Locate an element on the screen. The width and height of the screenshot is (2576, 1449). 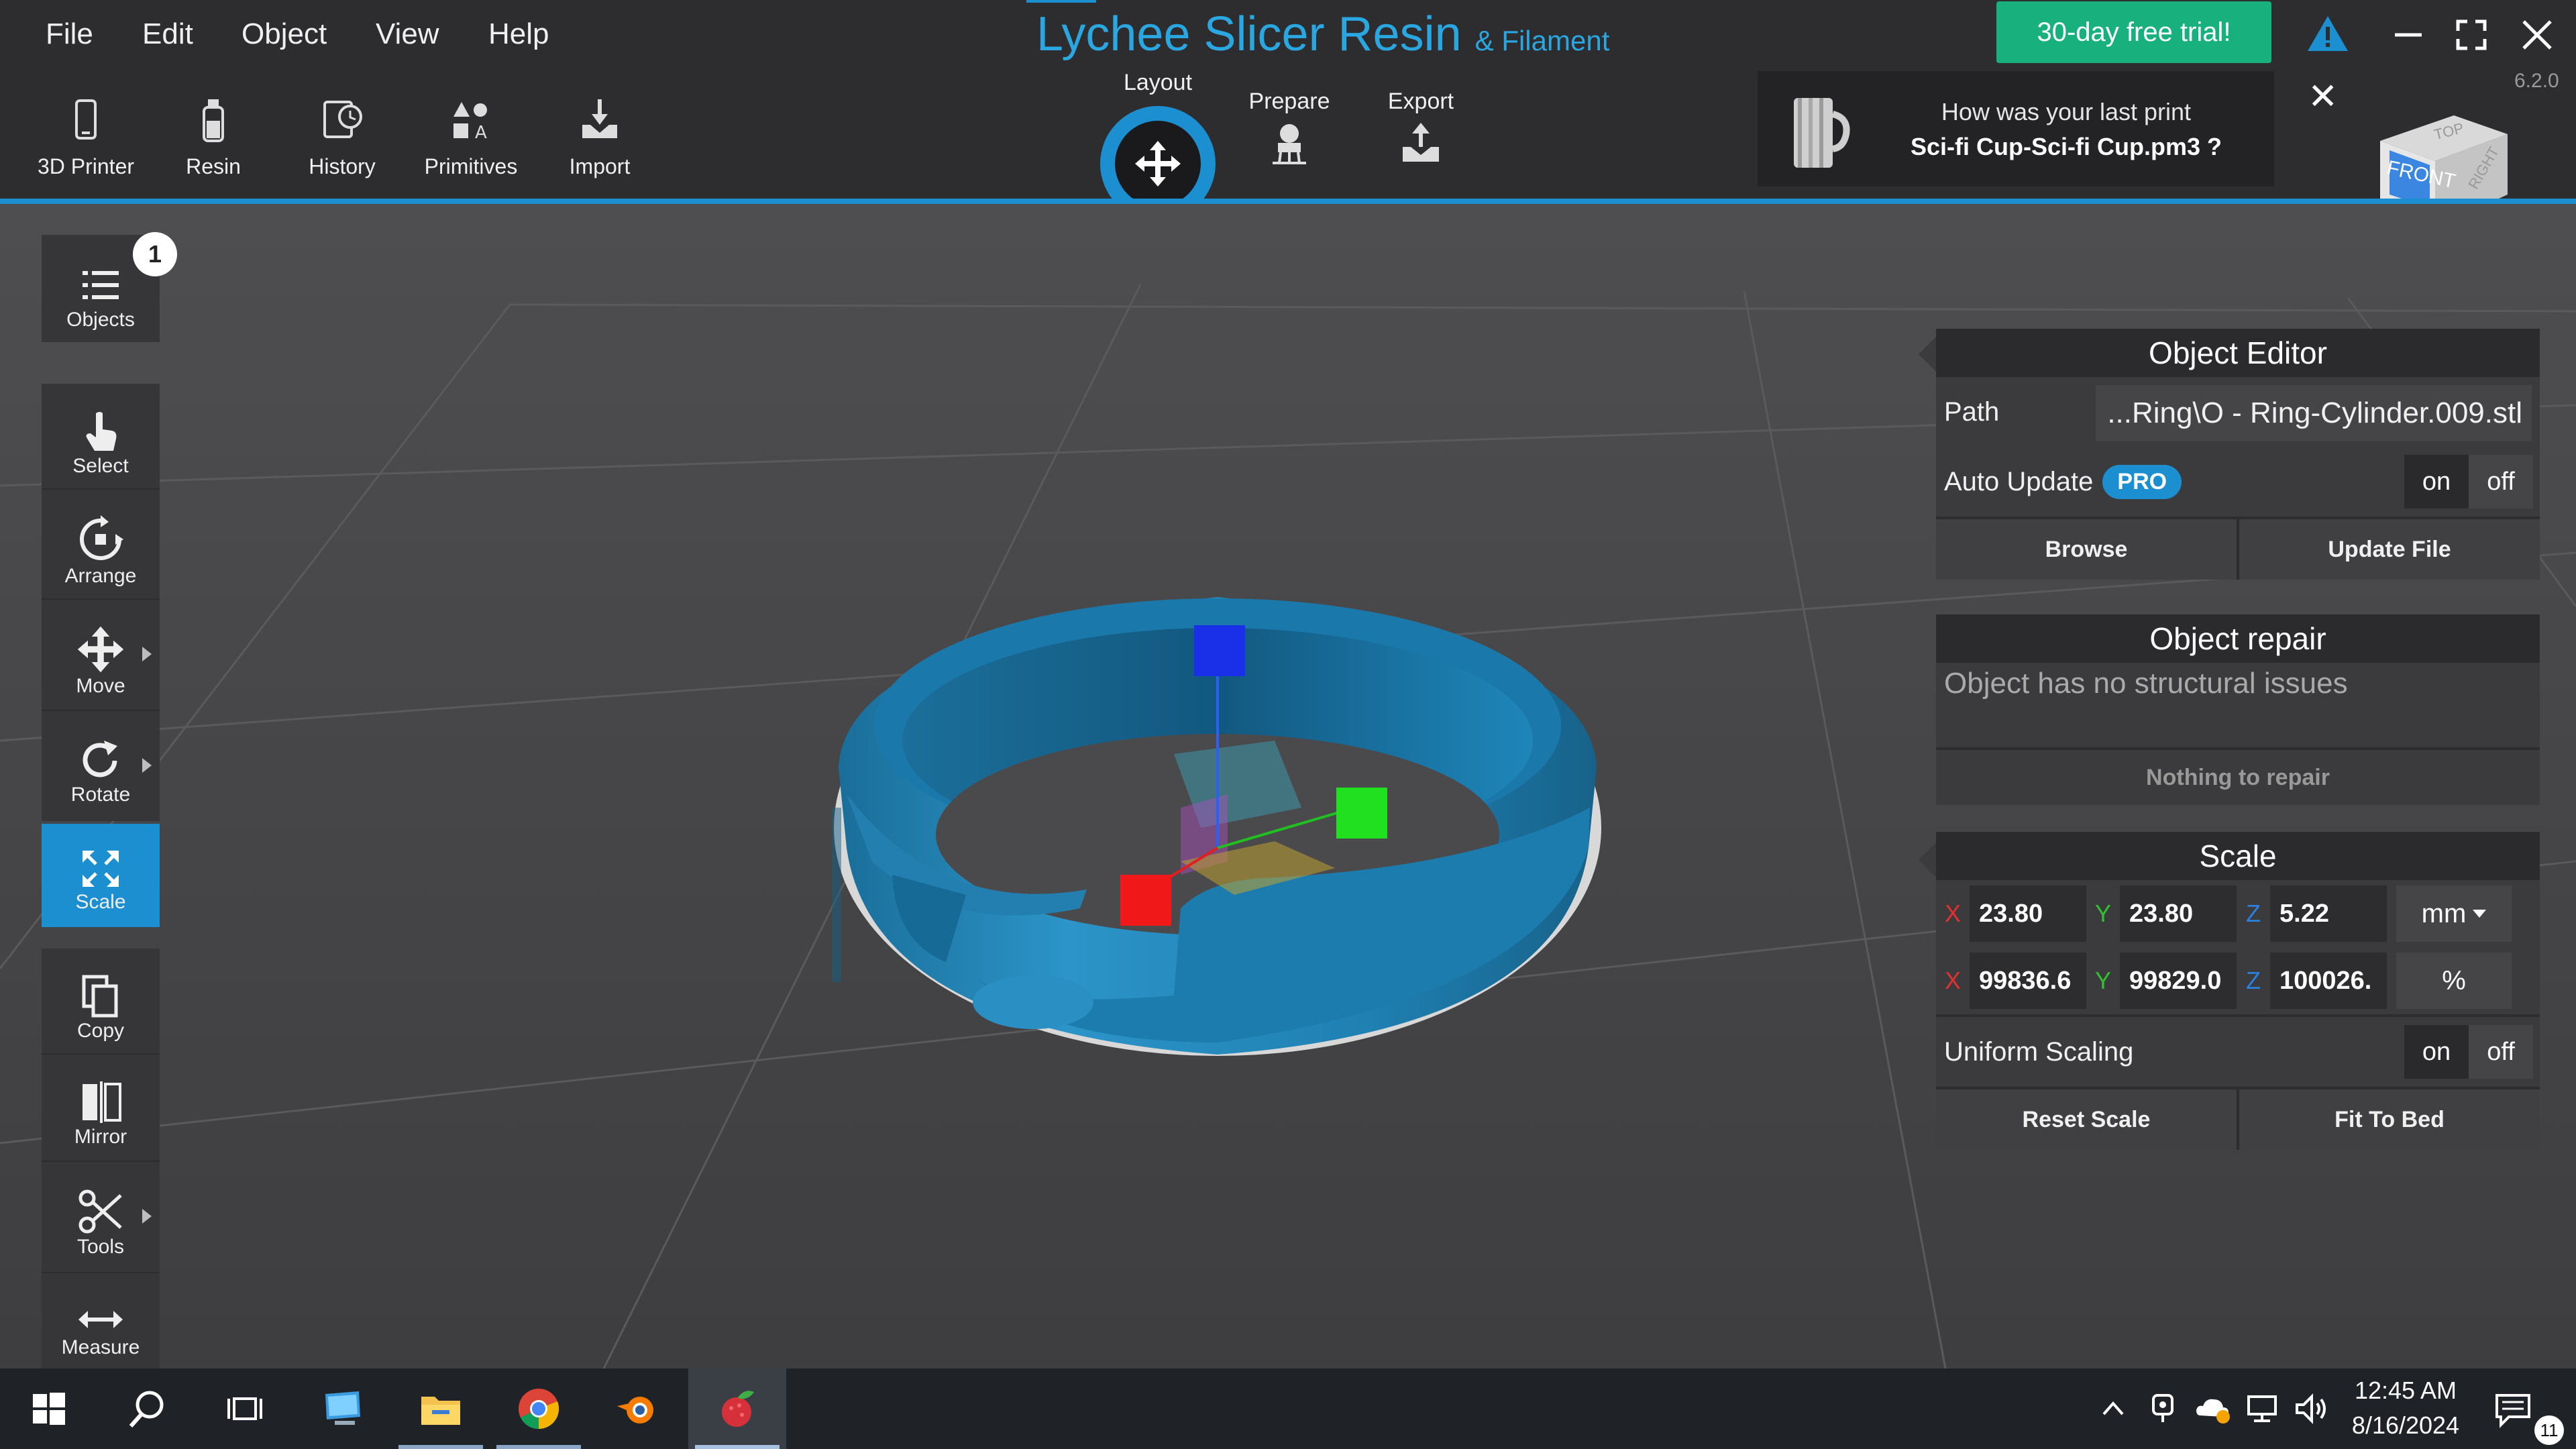
taskbar-app-lychee is located at coordinates (737, 1408).